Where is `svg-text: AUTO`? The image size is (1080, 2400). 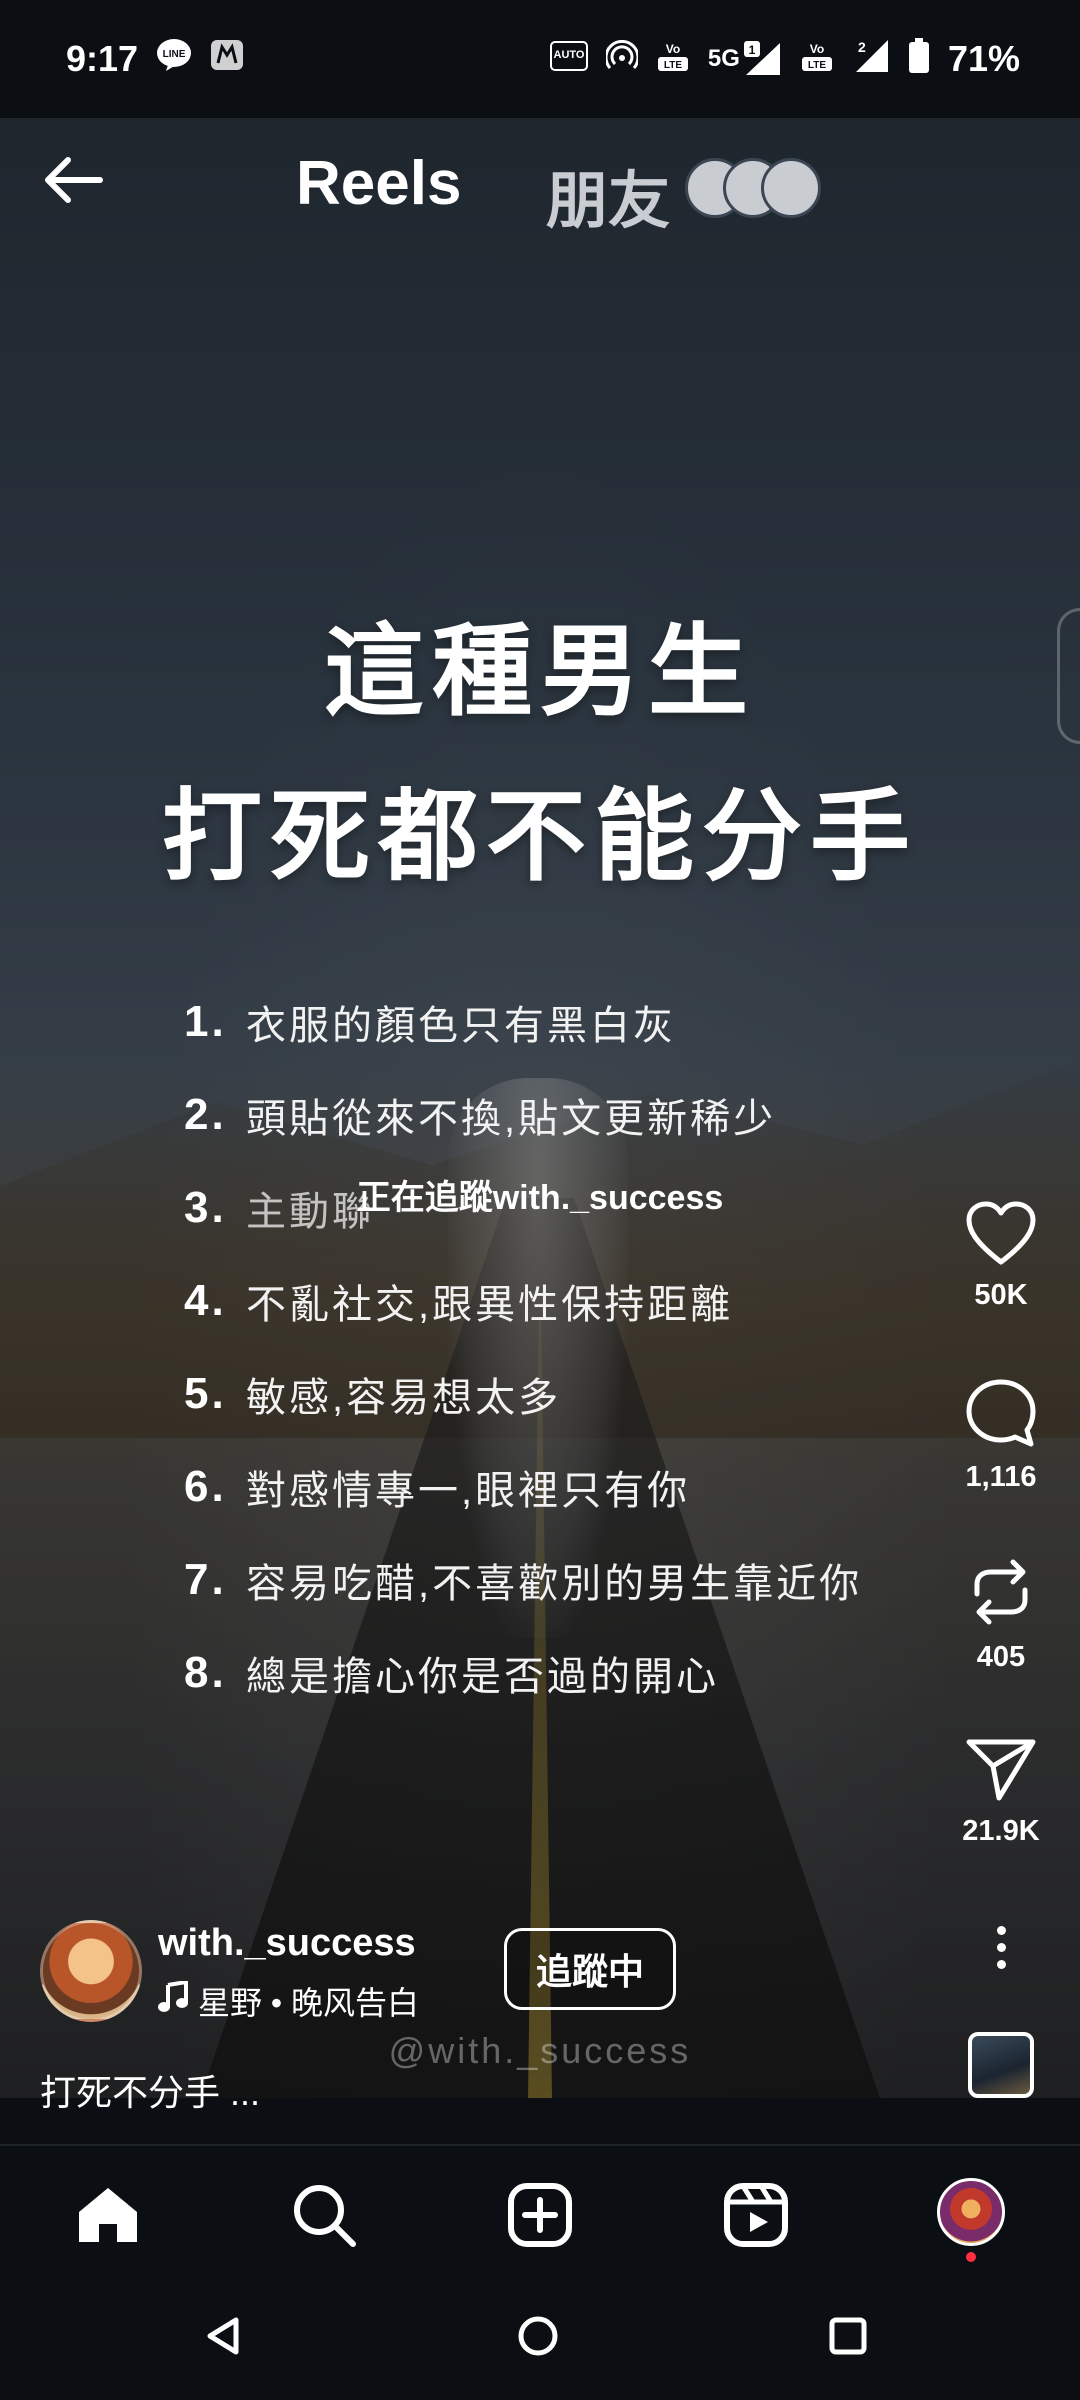 svg-text: AUTO is located at coordinates (568, 55).